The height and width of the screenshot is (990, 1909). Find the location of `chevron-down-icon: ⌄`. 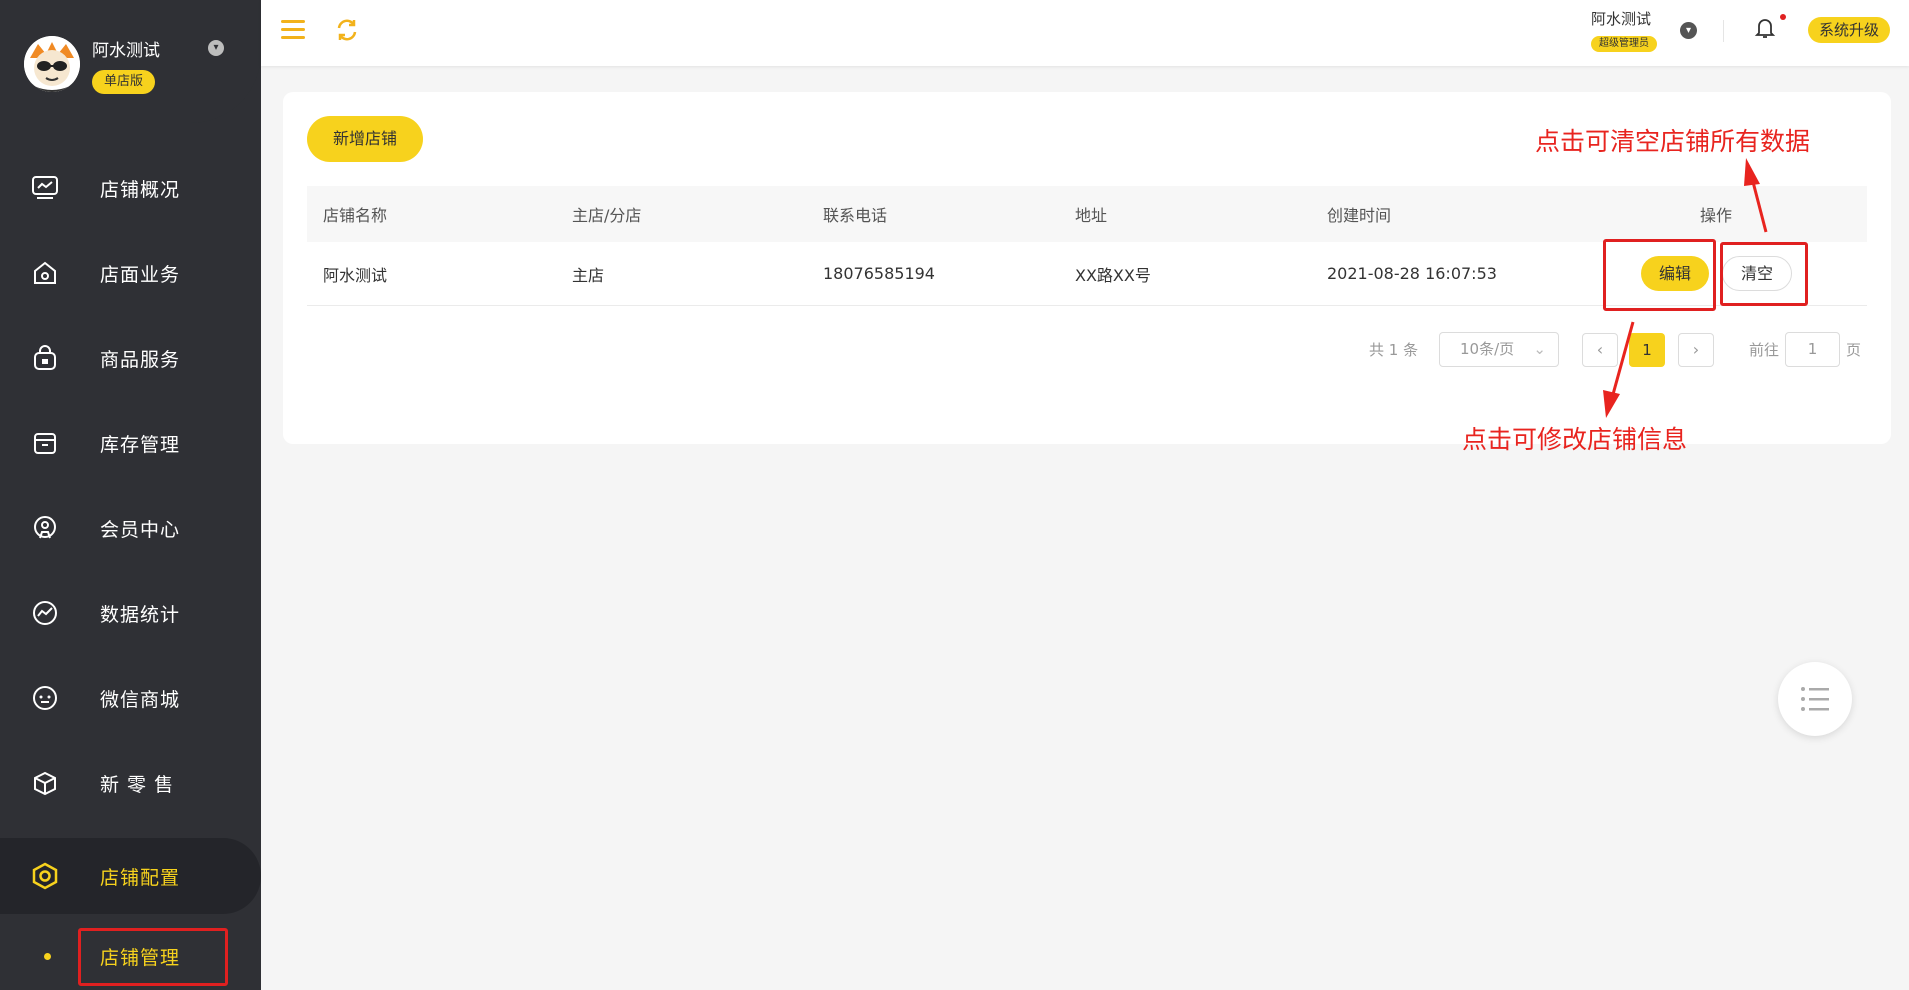

chevron-down-icon: ⌄ is located at coordinates (1539, 349).